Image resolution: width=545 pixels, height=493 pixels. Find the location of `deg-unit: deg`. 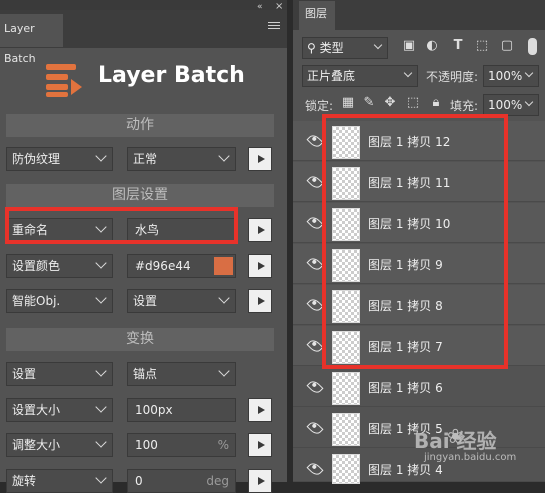

deg-unit: deg is located at coordinates (217, 481).